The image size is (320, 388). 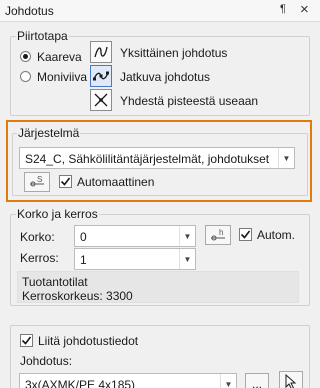 I want to click on johdotus-pick-button, so click(x=291, y=379).